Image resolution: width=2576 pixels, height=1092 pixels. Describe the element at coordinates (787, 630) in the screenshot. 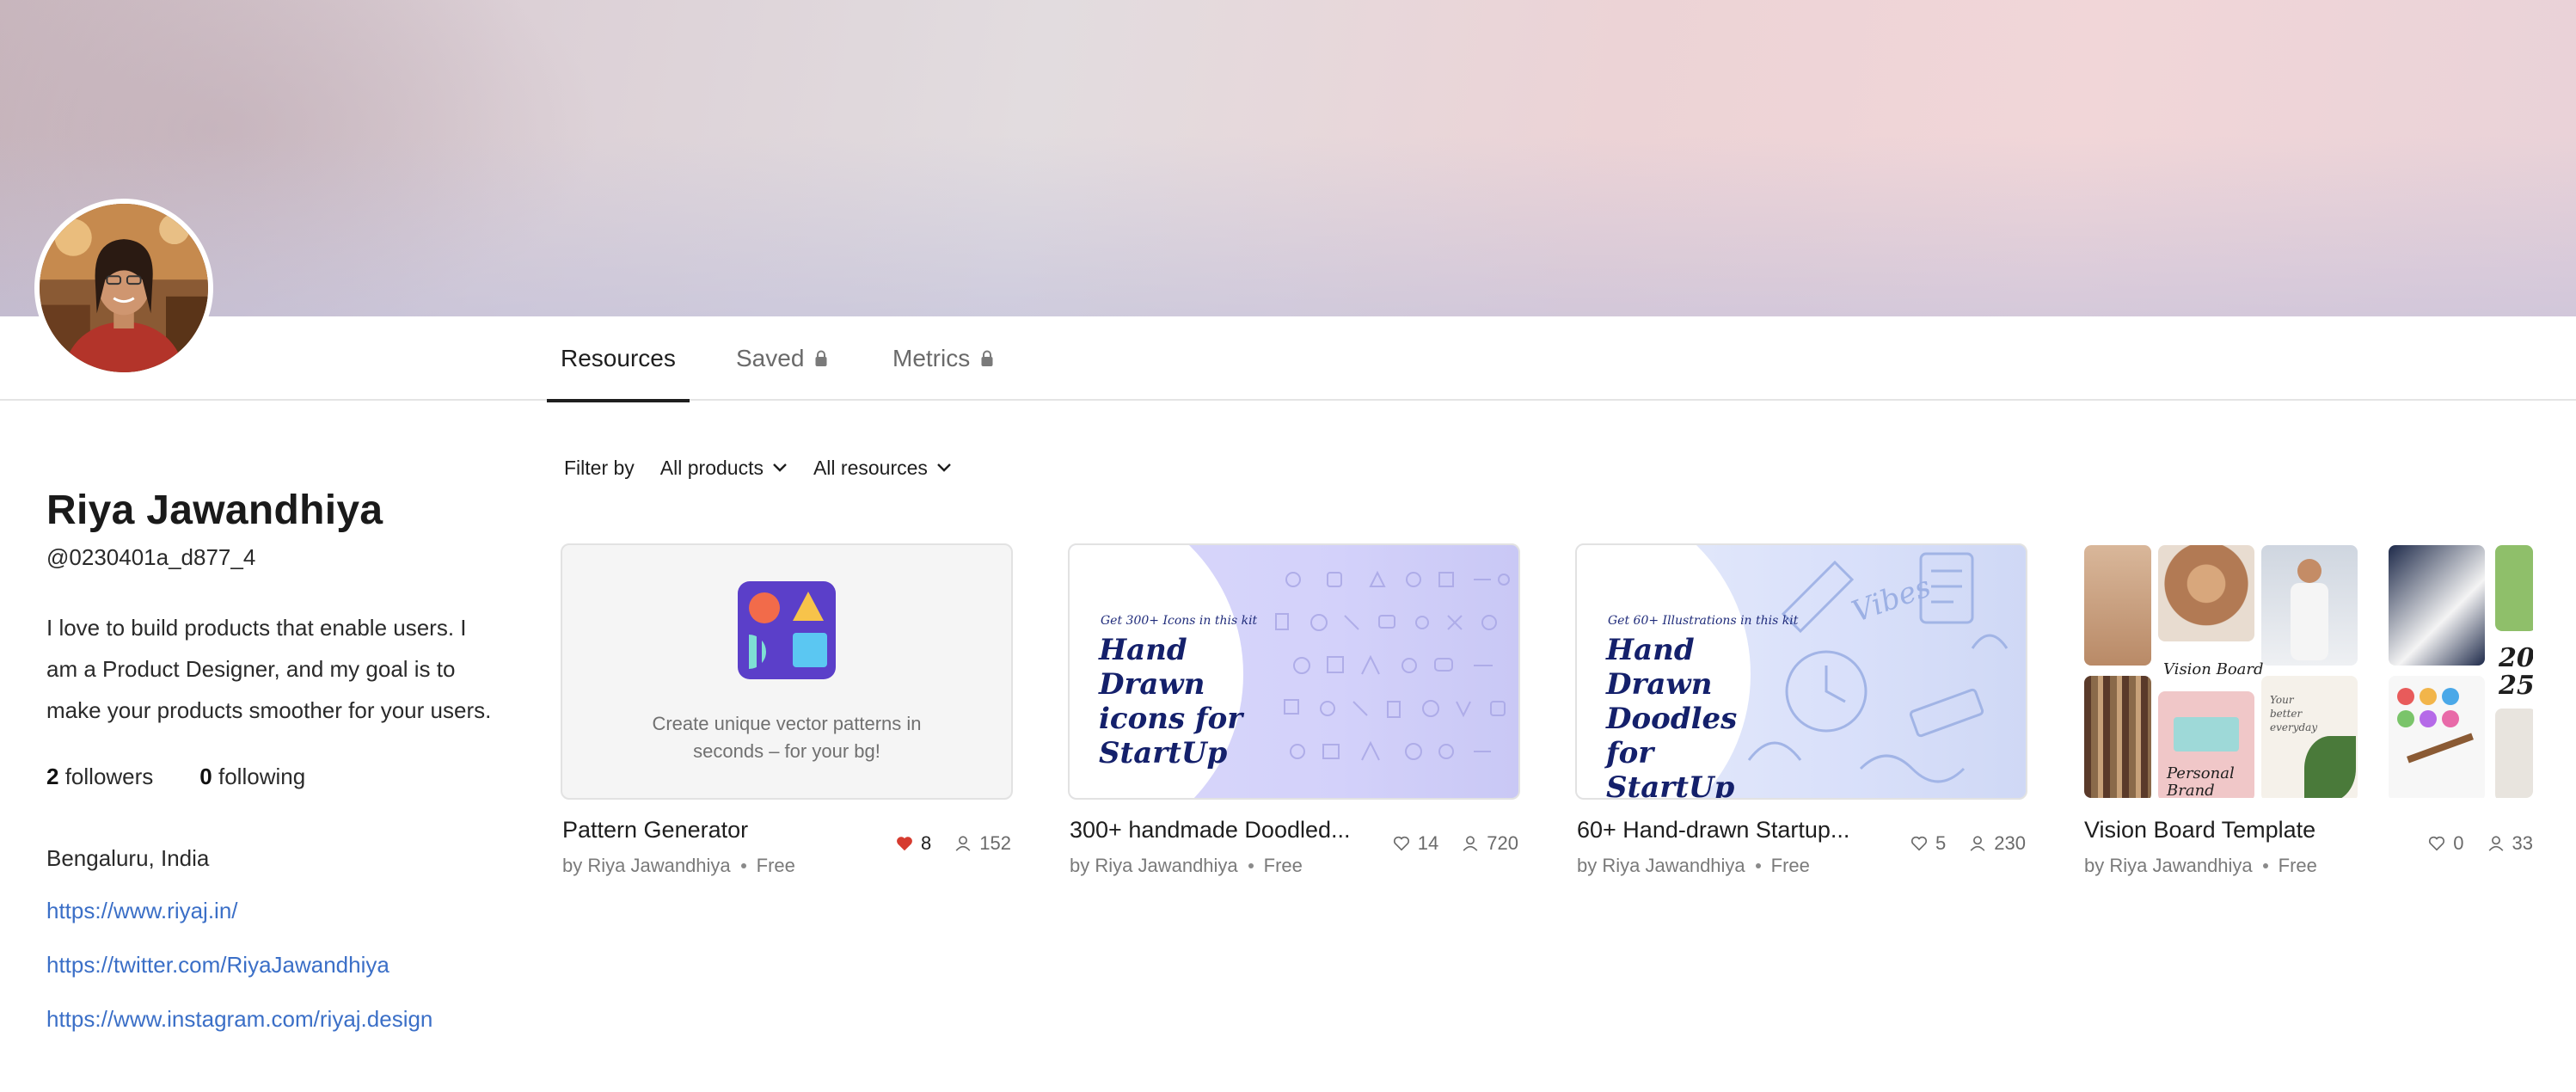

I see `pattern-generator-logo-icon` at that location.